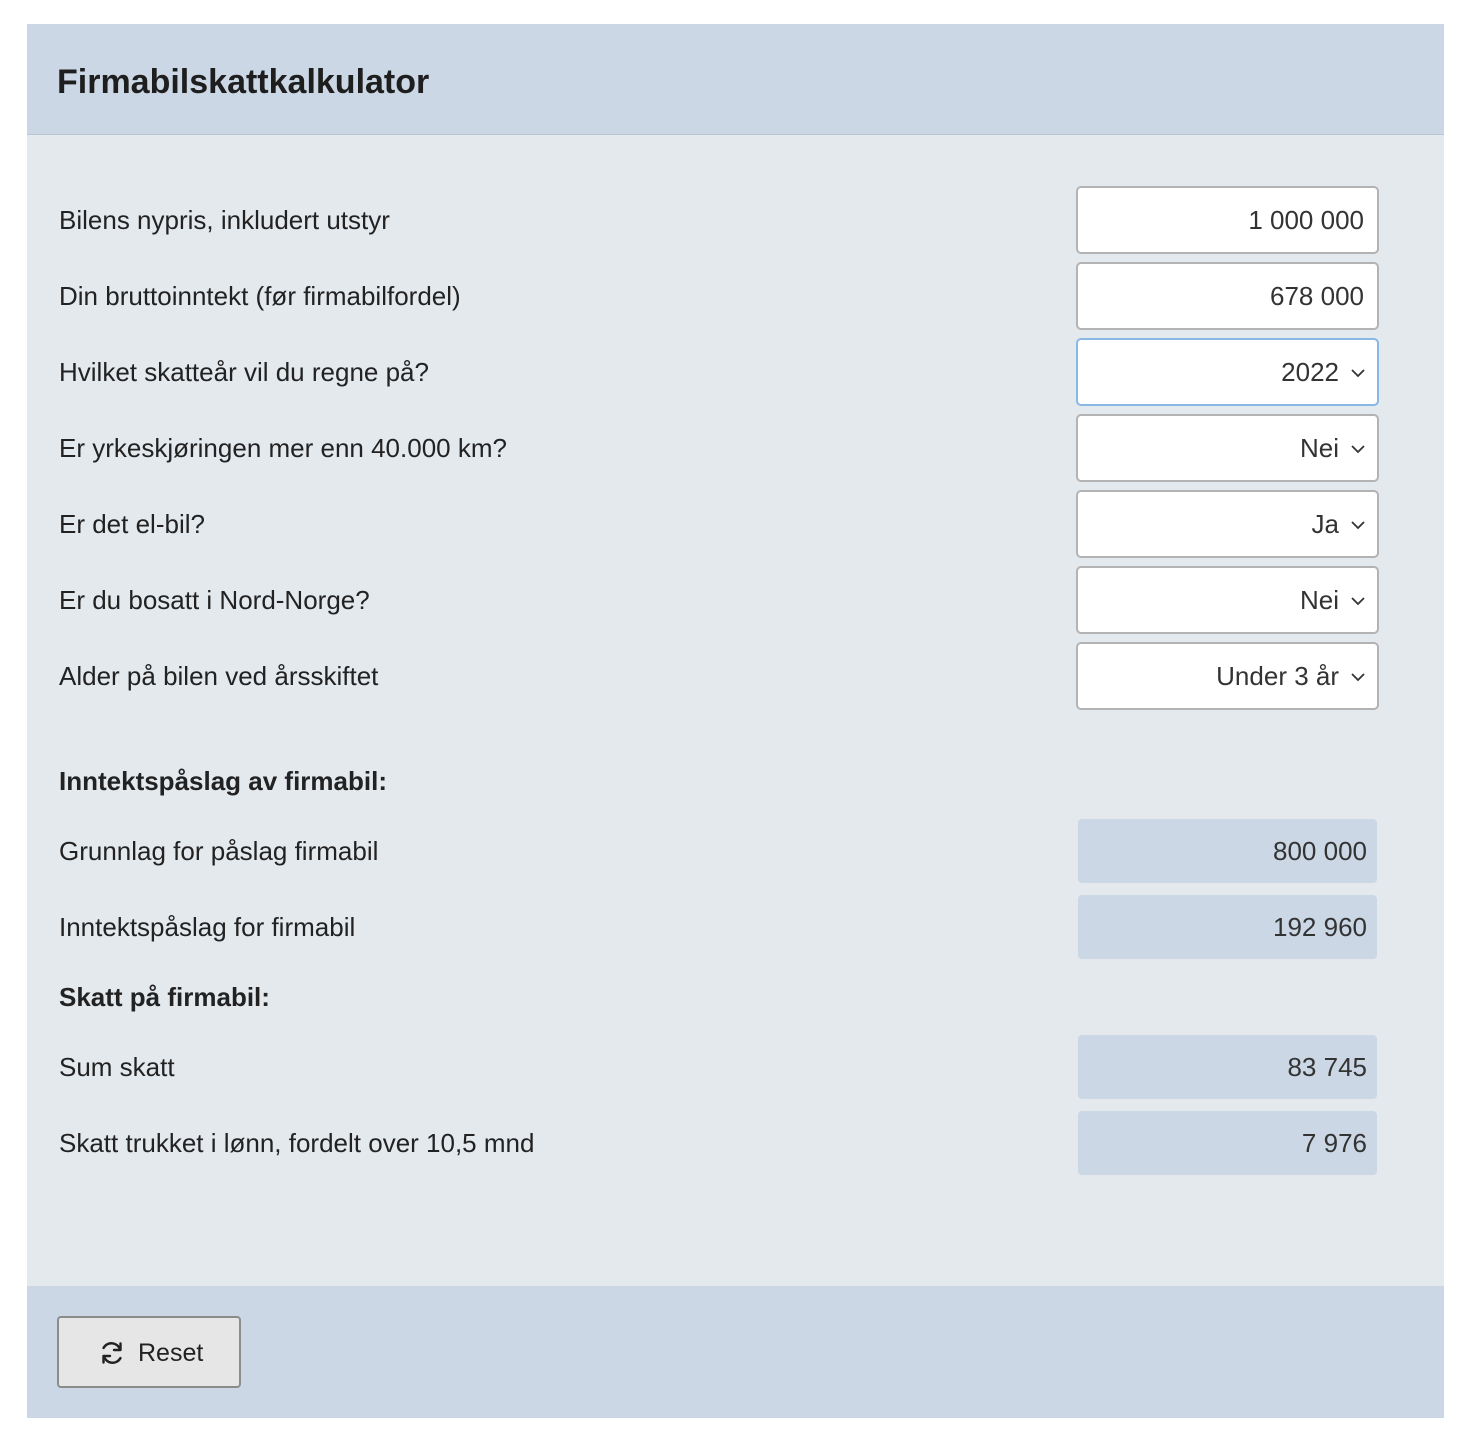  I want to click on reset-button: Reset, so click(149, 1352).